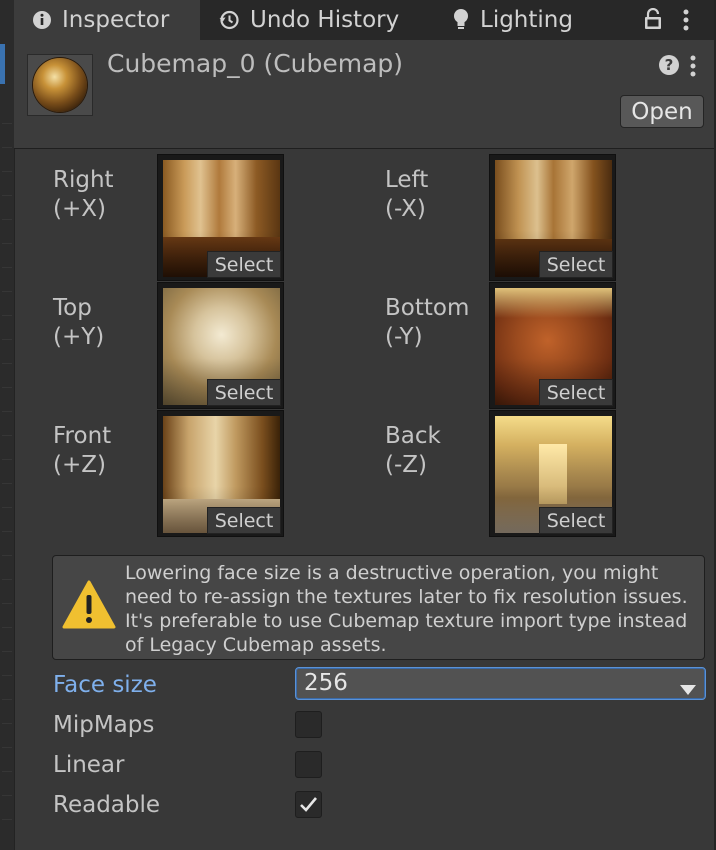 The height and width of the screenshot is (850, 716). What do you see at coordinates (364, 94) in the screenshot?
I see `inspector-header: Cubemap_0 (Cubemap) ? Open` at bounding box center [364, 94].